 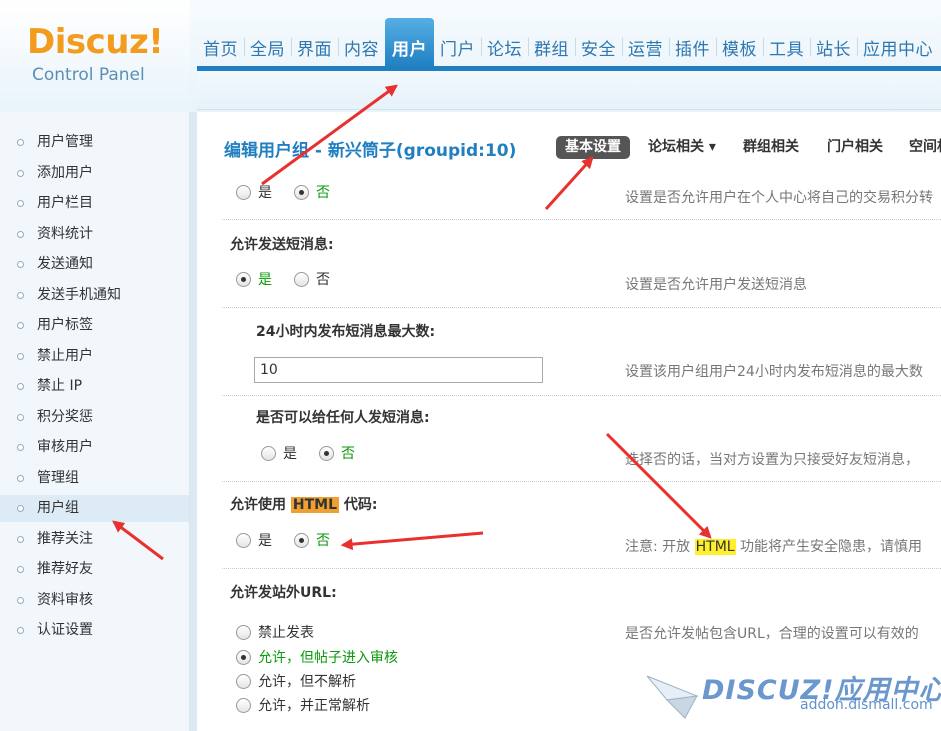 I want to click on radio-label: 允许，但帖子进入审核, so click(x=328, y=658).